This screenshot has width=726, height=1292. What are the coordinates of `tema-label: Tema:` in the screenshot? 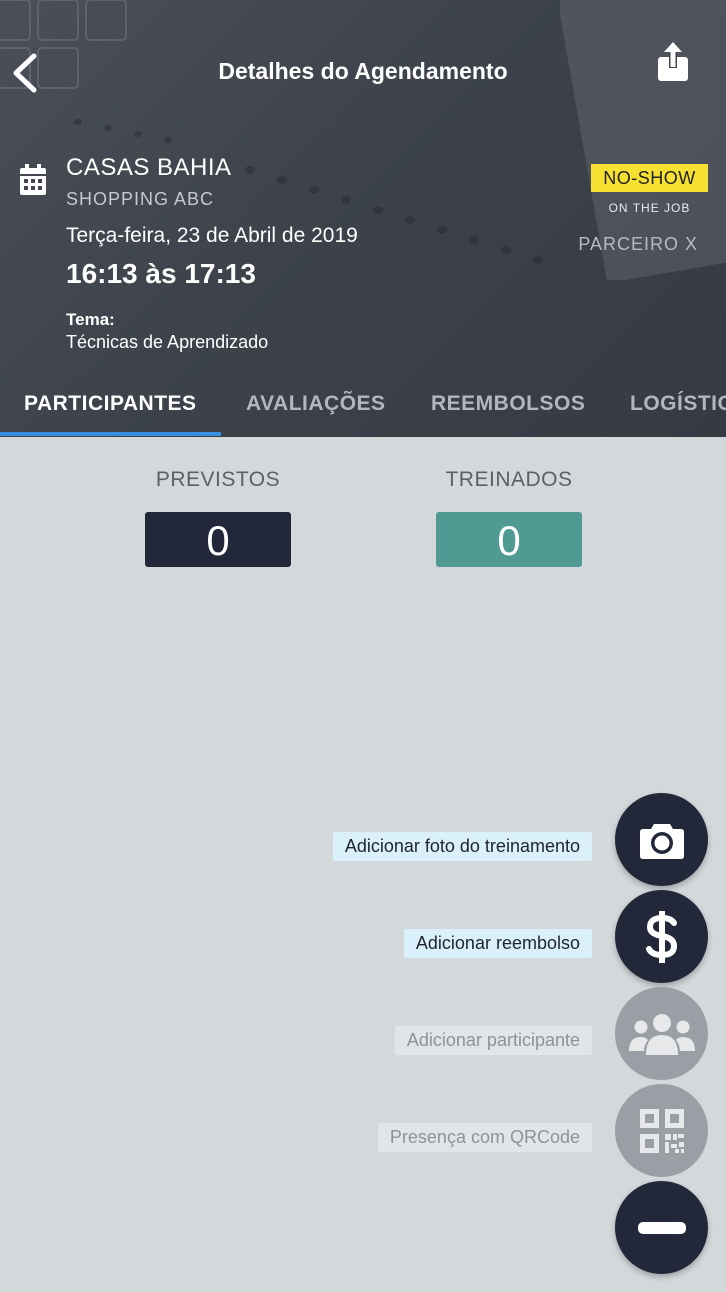 It's located at (90, 319).